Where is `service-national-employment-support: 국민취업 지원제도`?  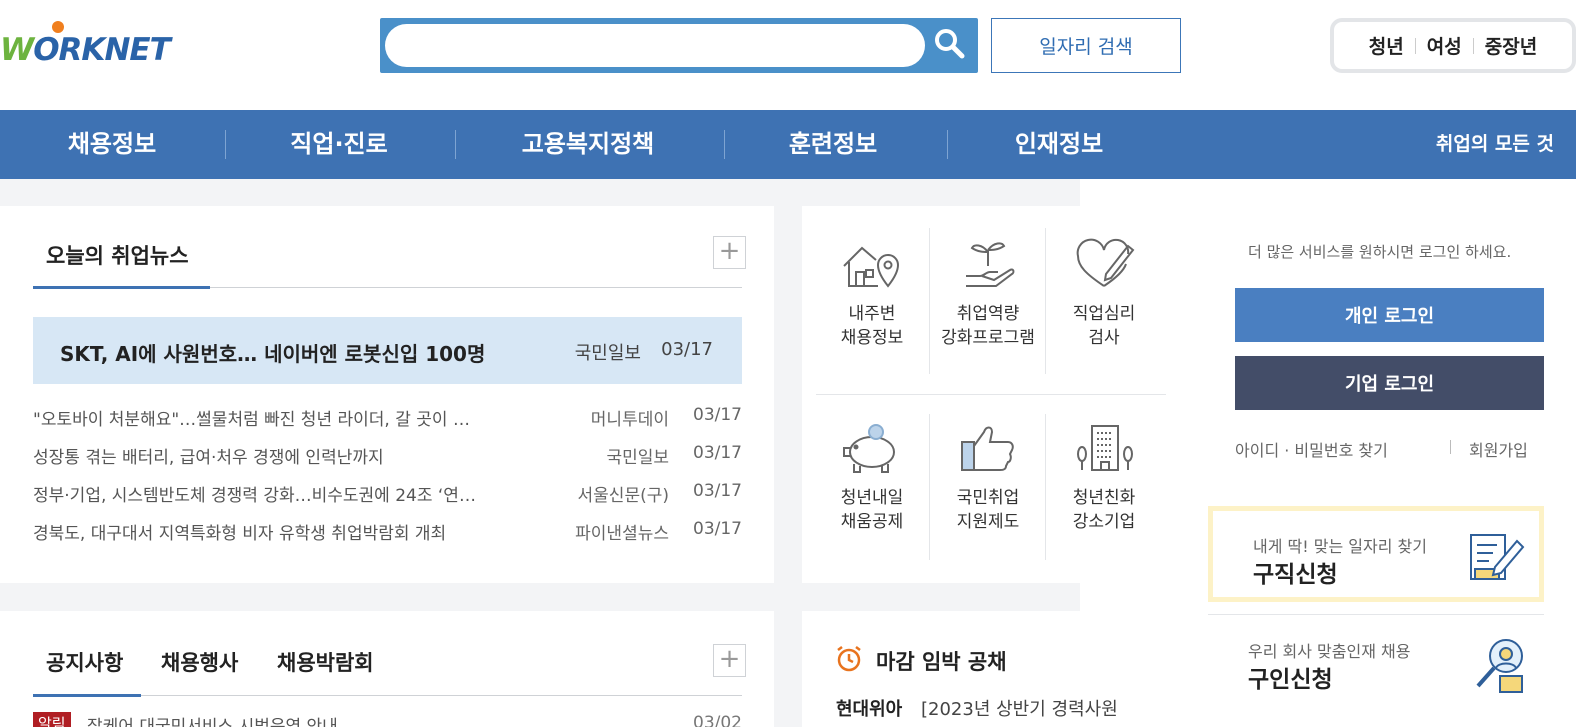
service-national-employment-support: 국민취업 지원제도 is located at coordinates (988, 477).